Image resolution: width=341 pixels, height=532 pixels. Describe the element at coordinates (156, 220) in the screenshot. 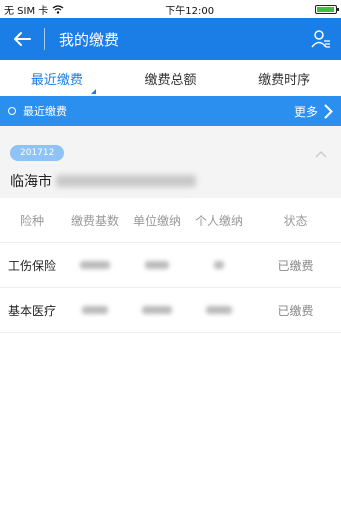

I see `column-header: 单位缴纳` at that location.